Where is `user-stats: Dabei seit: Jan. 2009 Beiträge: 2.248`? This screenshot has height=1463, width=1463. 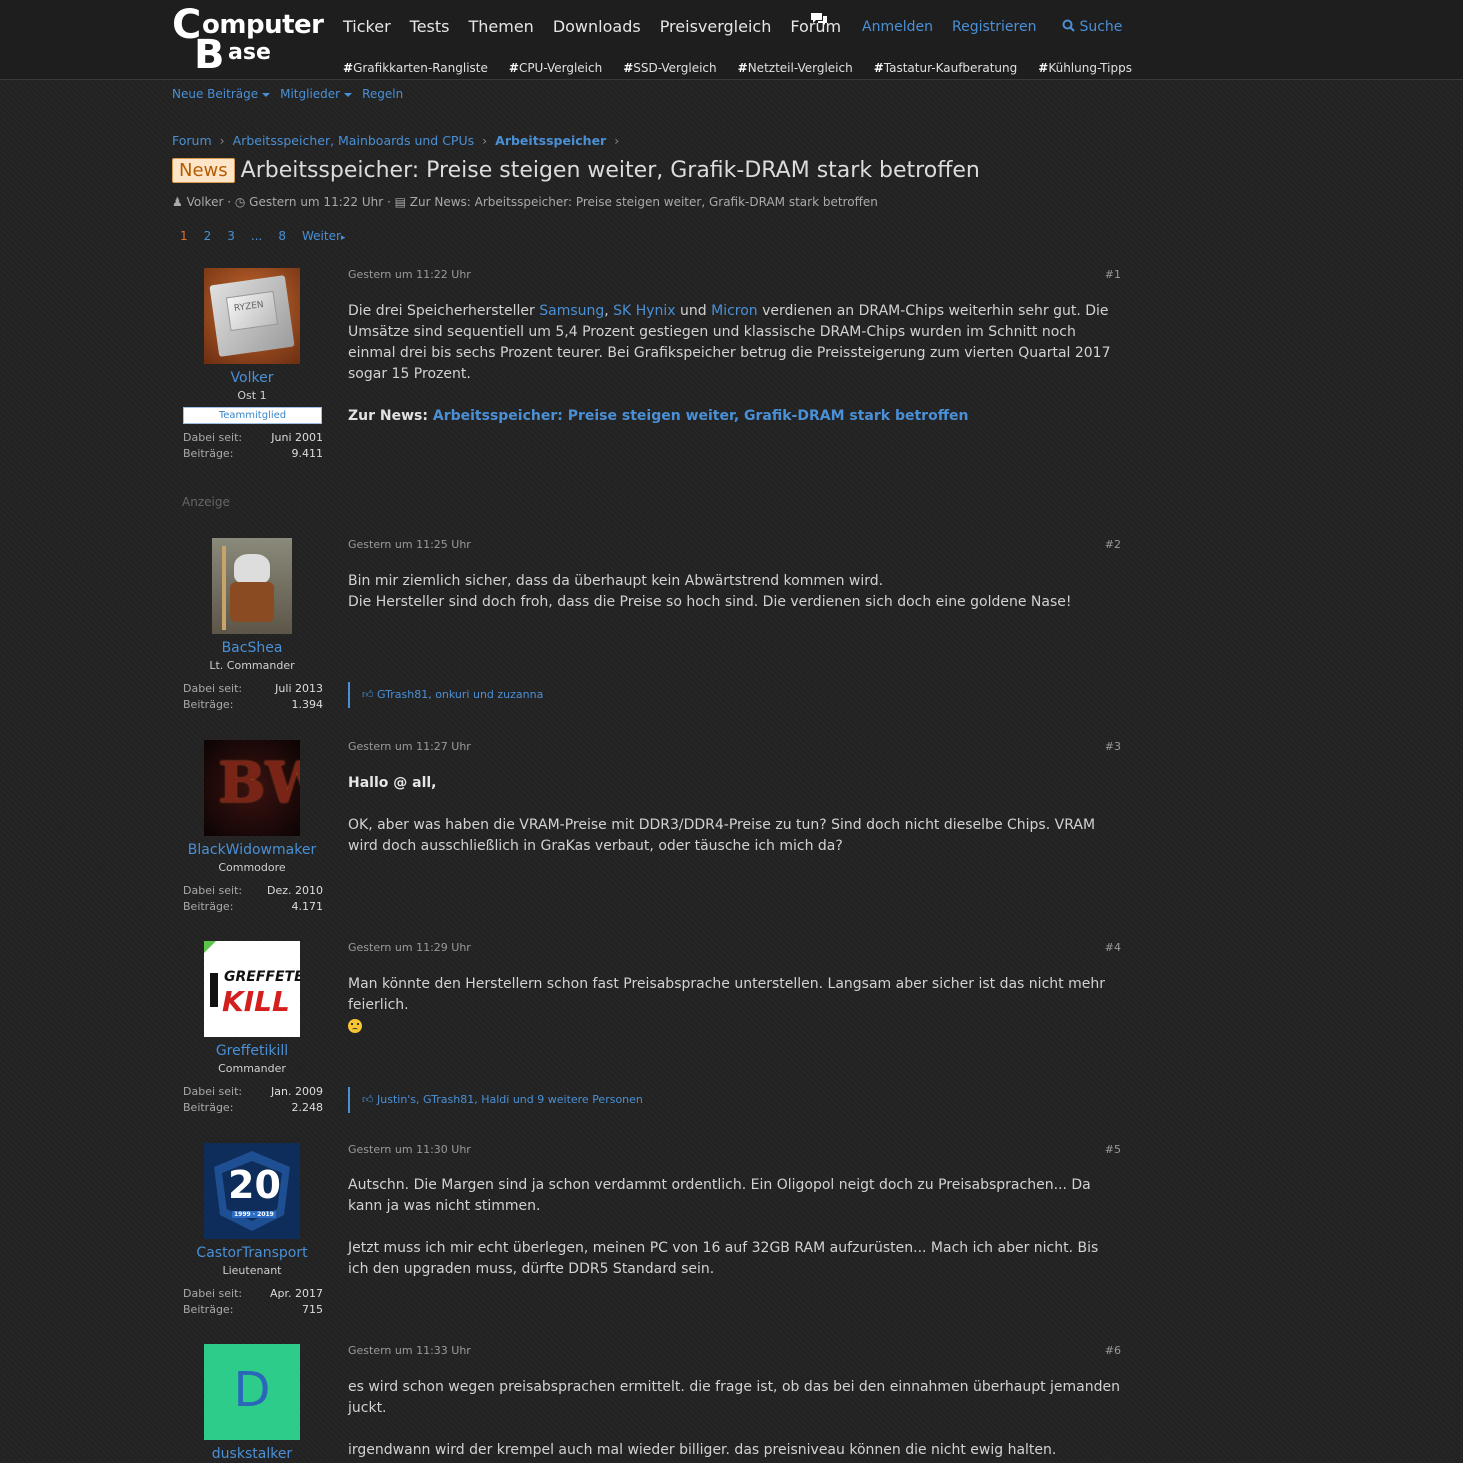 user-stats: Dabei seit: Jan. 2009 Beiträge: 2.248 is located at coordinates (253, 1100).